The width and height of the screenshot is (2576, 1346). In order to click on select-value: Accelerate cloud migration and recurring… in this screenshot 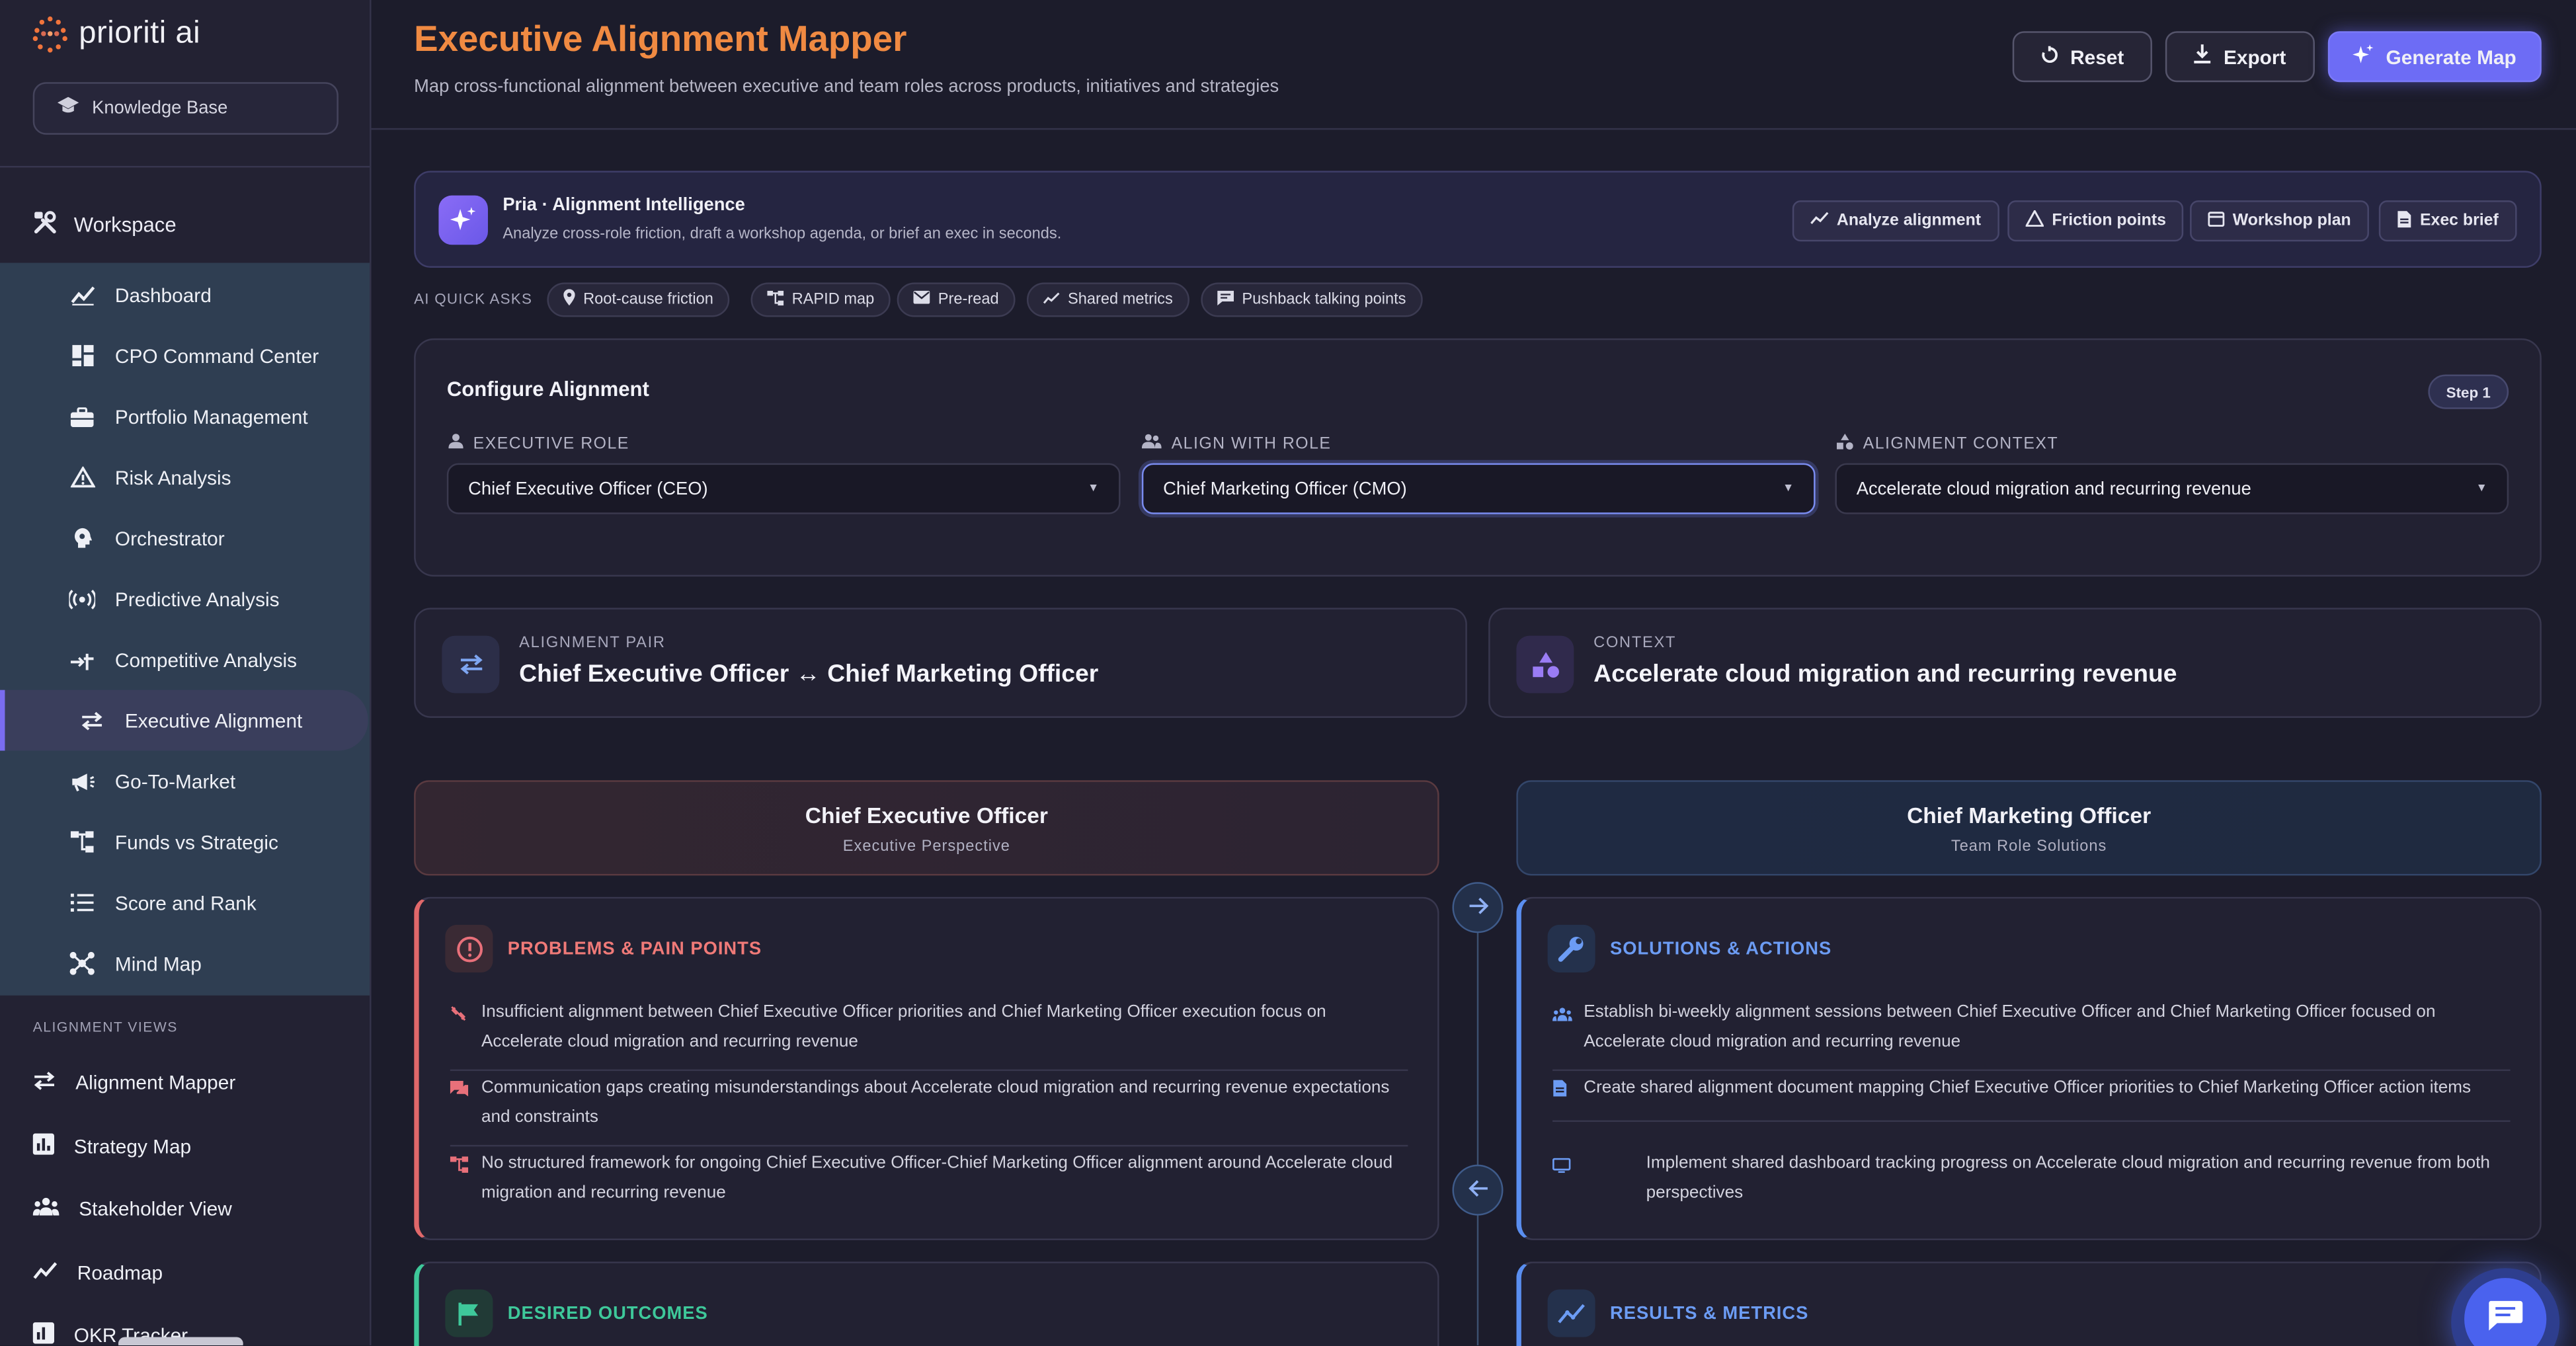, I will do `click(2053, 489)`.